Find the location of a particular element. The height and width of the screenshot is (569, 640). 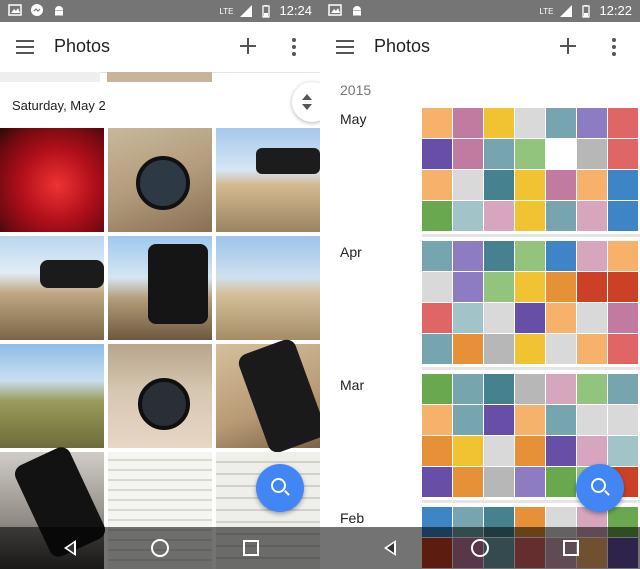

photo-camera-sky is located at coordinates (160, 288).